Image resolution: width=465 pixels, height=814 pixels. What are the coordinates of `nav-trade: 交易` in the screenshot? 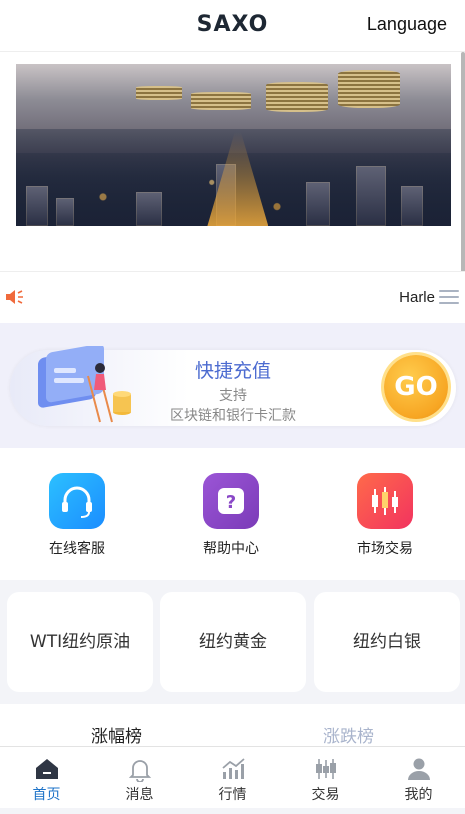 It's located at (325, 778).